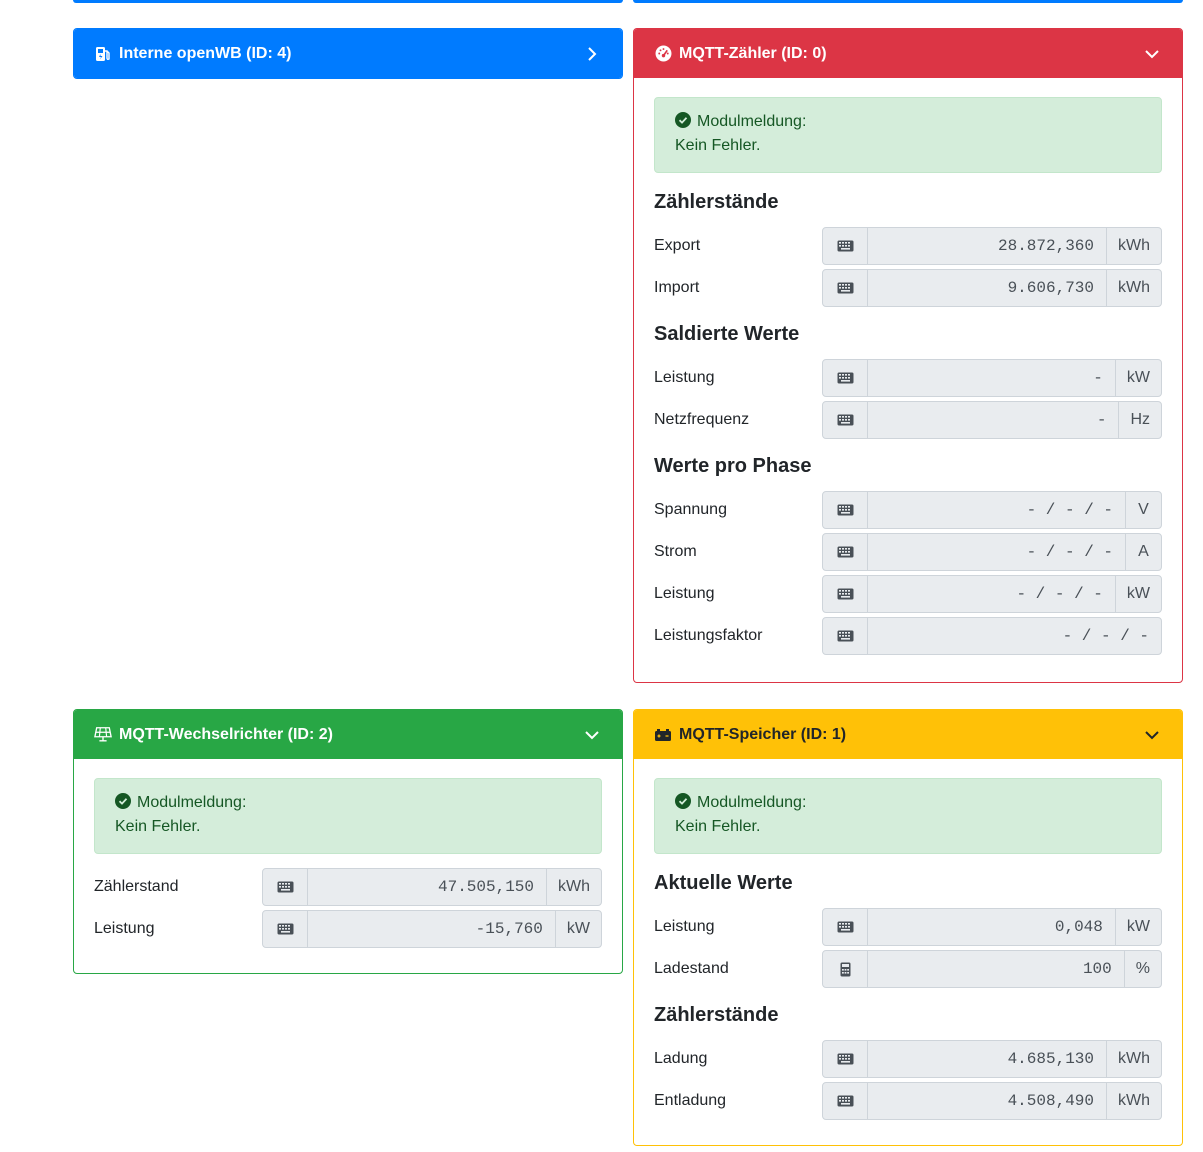  What do you see at coordinates (677, 245) in the screenshot?
I see `field-label: Export` at bounding box center [677, 245].